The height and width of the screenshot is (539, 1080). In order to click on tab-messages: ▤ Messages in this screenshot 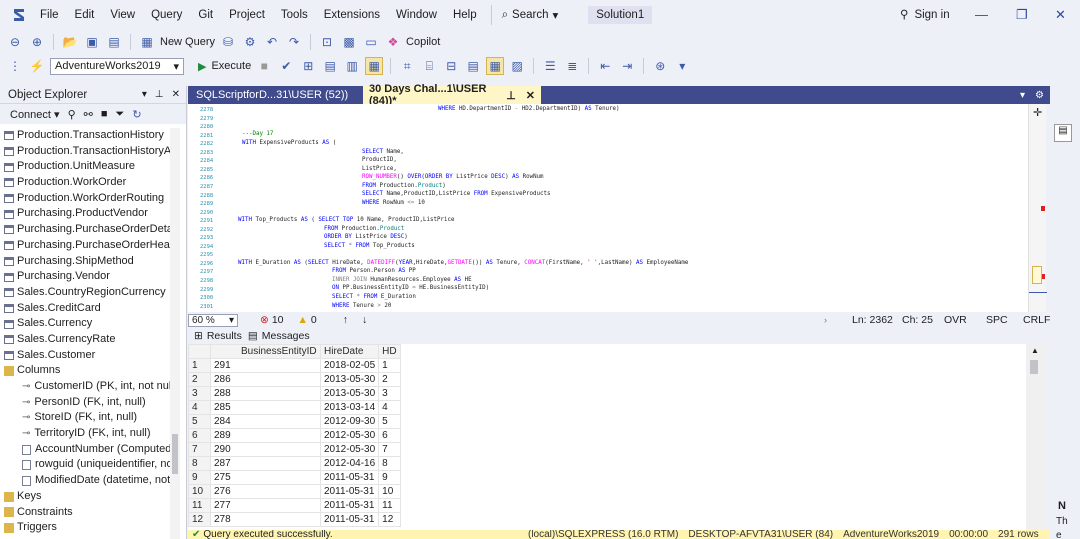, I will do `click(279, 336)`.